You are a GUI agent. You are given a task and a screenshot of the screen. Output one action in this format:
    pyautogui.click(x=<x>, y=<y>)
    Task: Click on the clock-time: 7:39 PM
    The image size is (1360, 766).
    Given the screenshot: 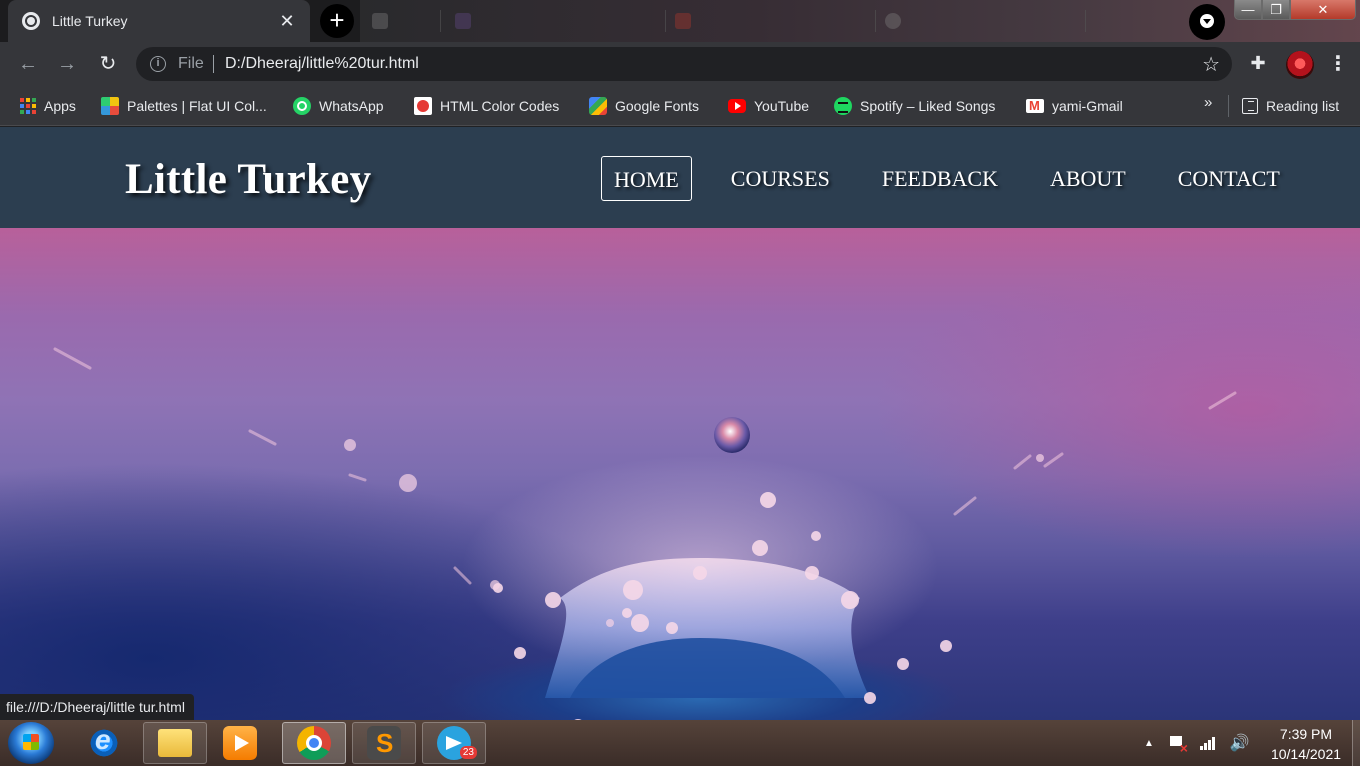 What is the action you would take?
    pyautogui.click(x=1306, y=734)
    